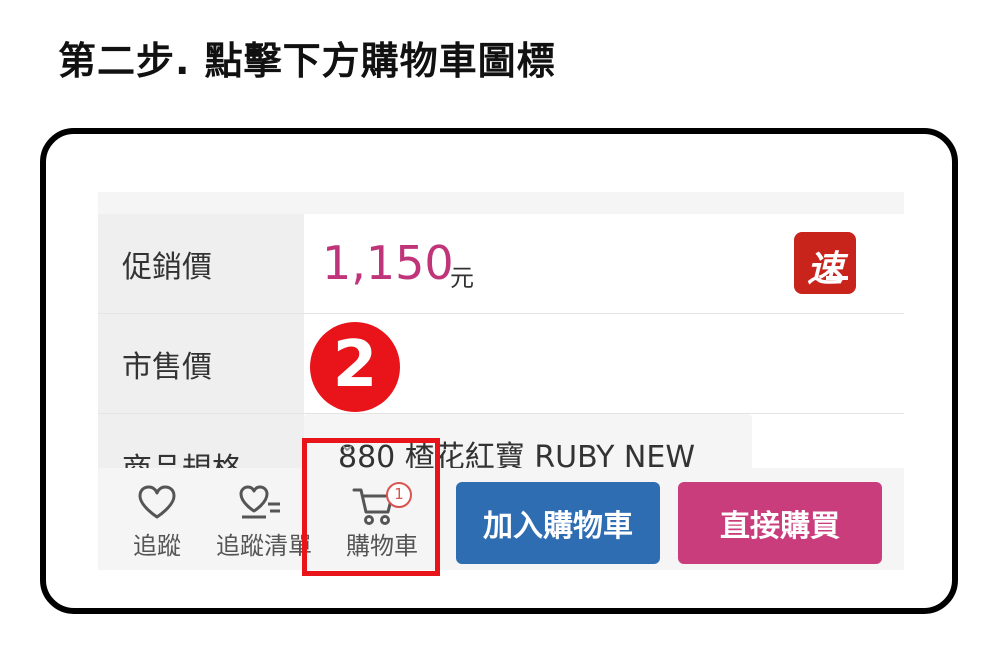 This screenshot has height=659, width=1000. What do you see at coordinates (388, 263) in the screenshot?
I see `promo-price-value: 1,150` at bounding box center [388, 263].